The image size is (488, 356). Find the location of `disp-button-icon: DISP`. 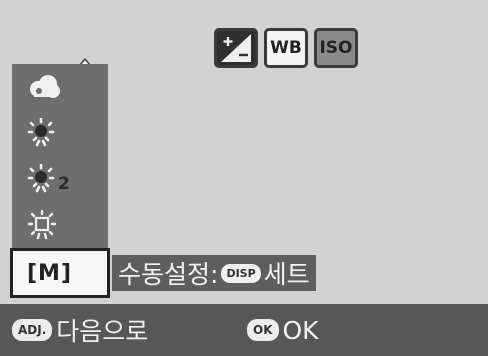

disp-button-icon: DISP is located at coordinates (241, 273).